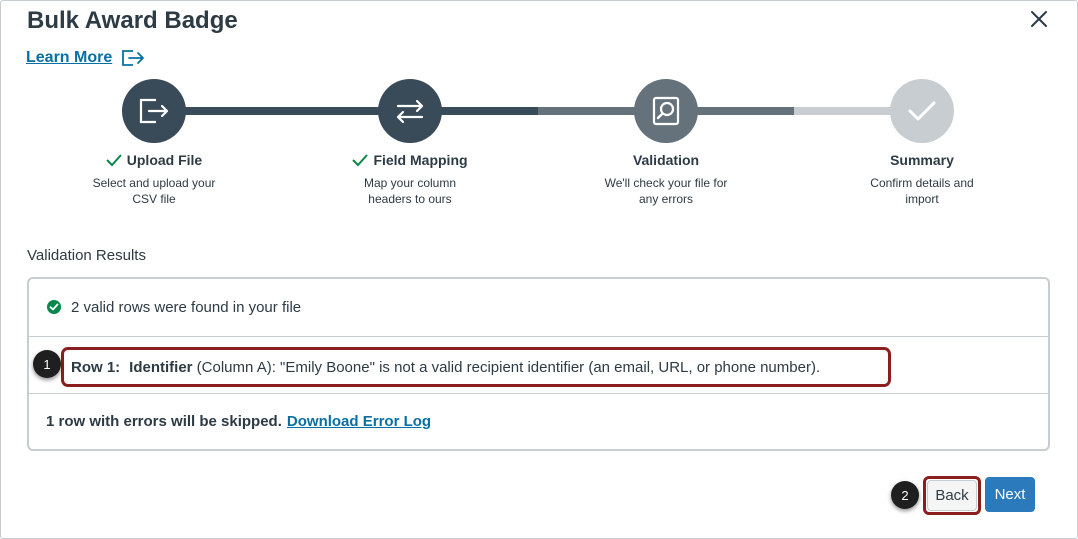  I want to click on step-upload-desc: Select and upload your CSV file, so click(154, 191).